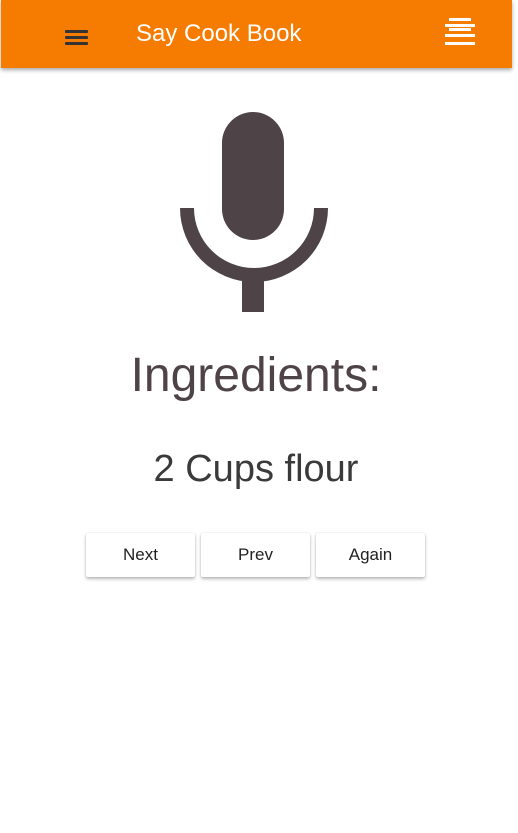 The height and width of the screenshot is (833, 518). I want to click on voice-input-button, so click(254, 213).